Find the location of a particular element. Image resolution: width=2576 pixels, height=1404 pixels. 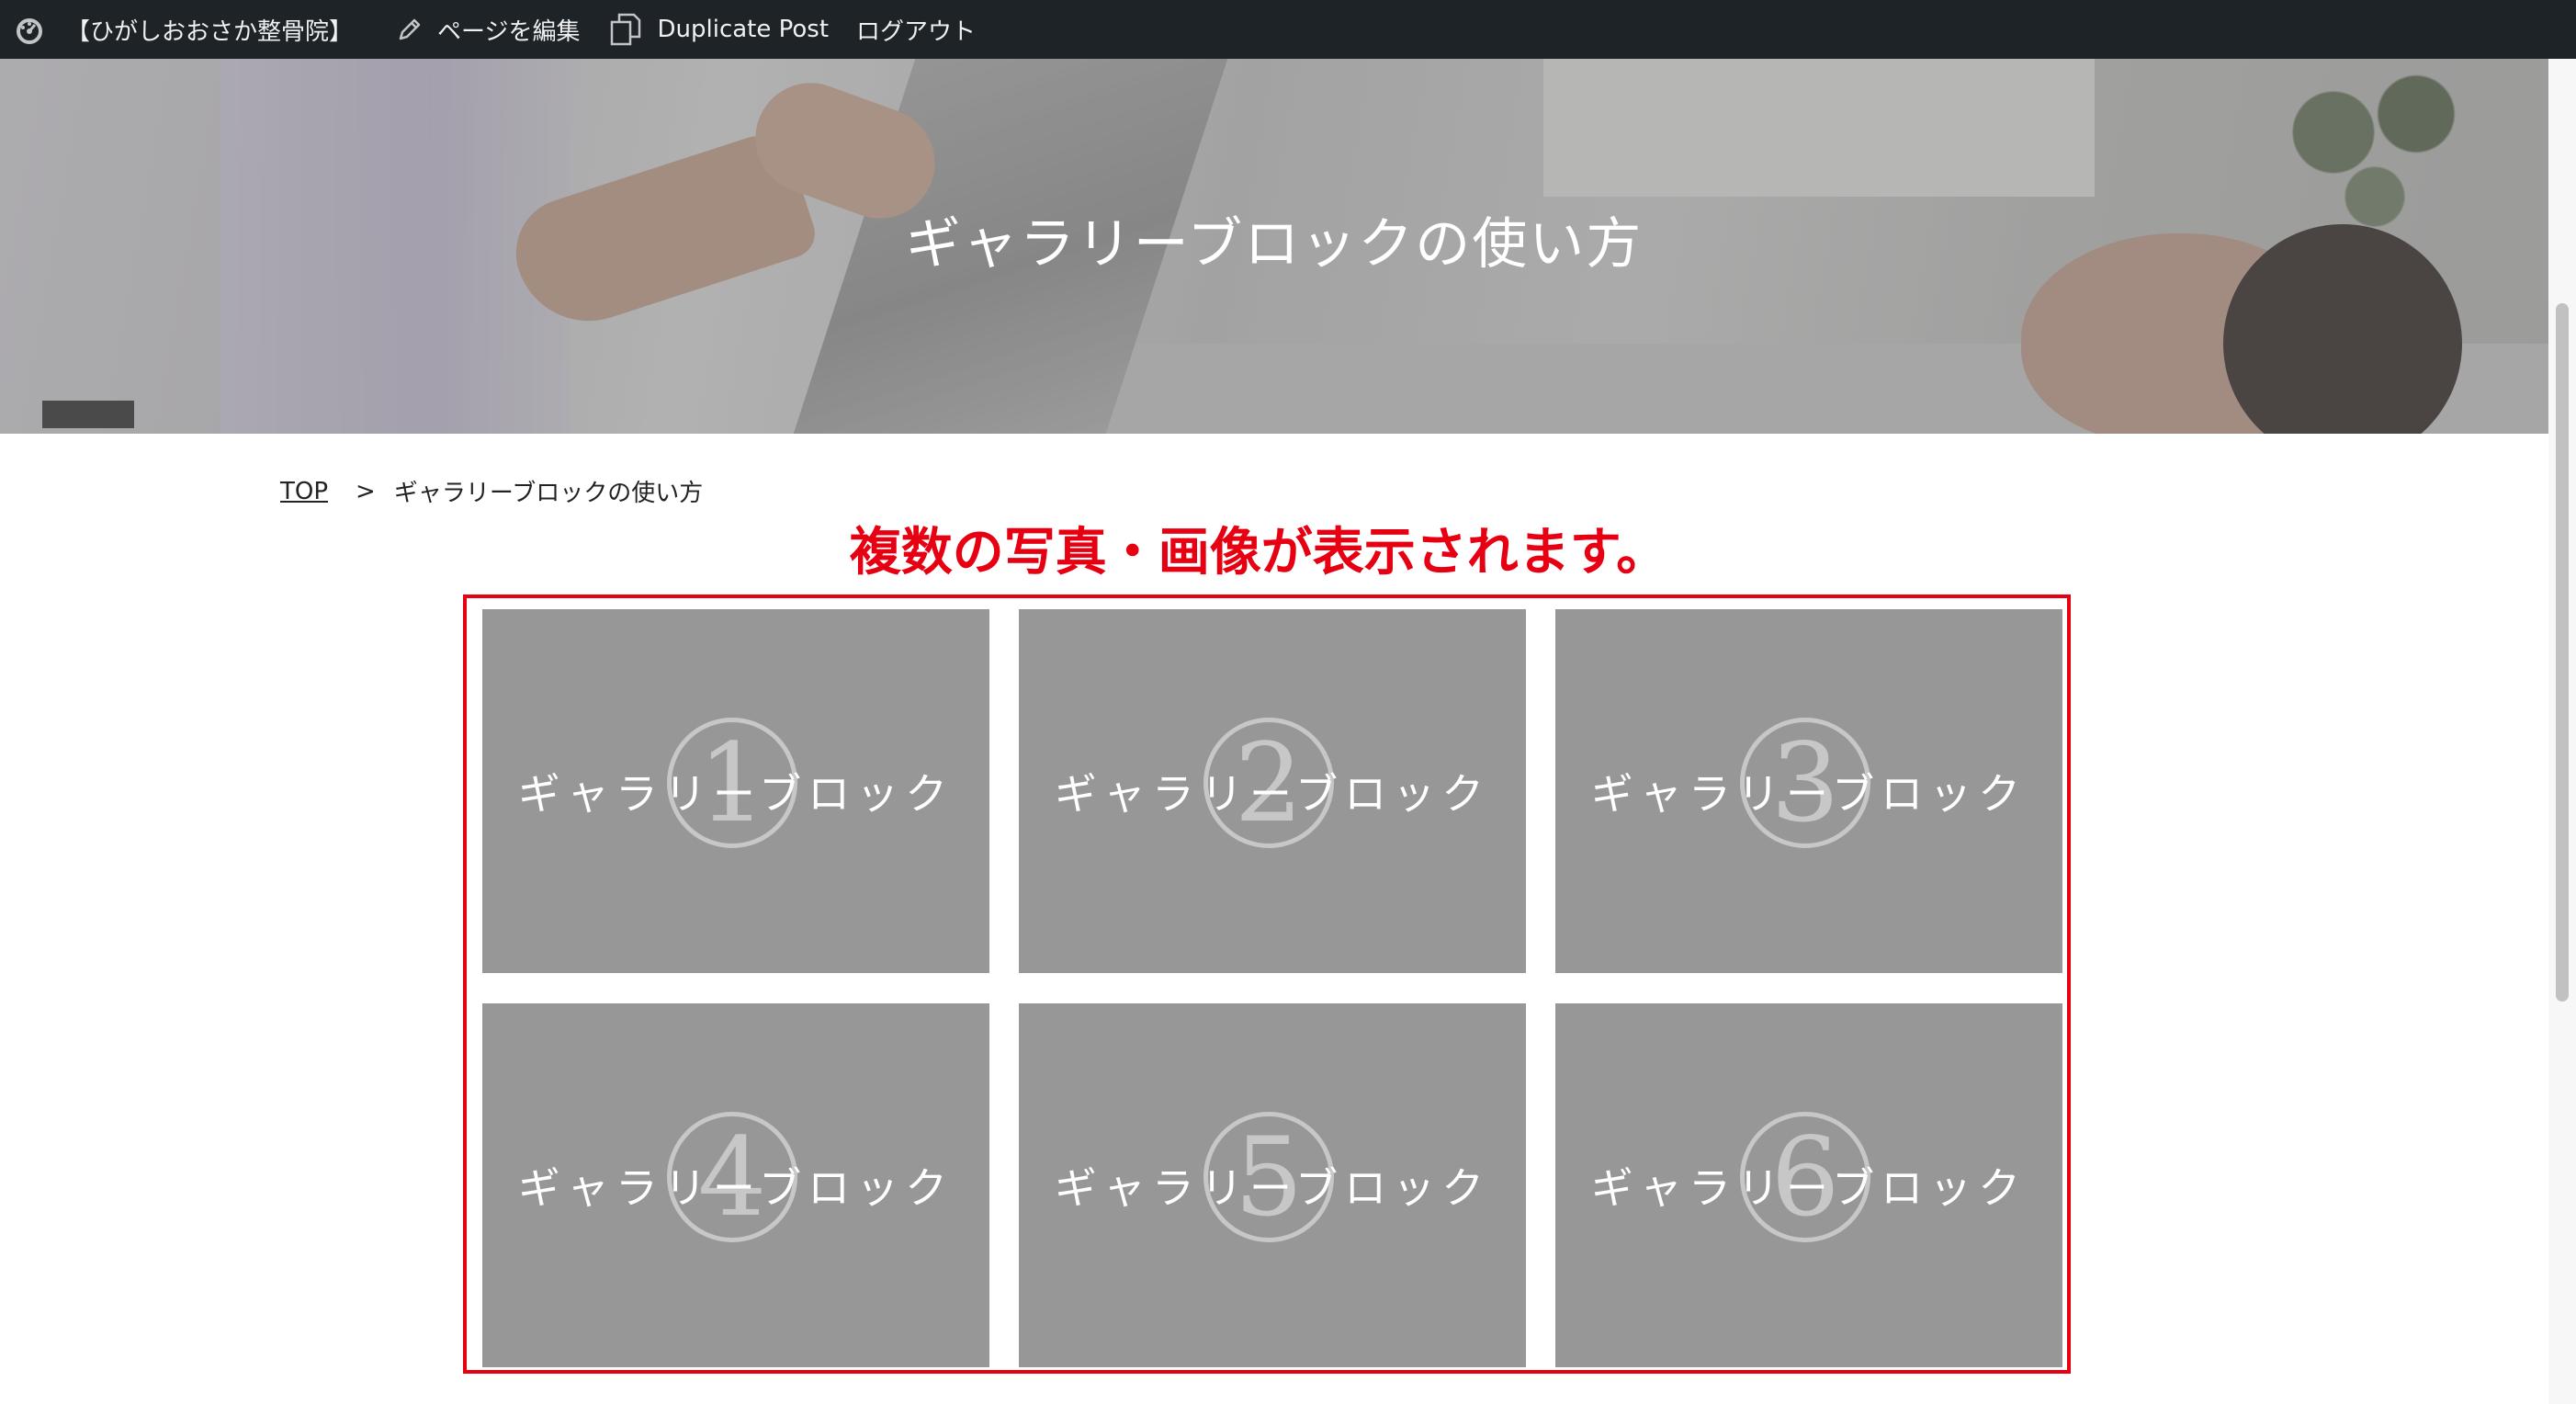

logout-link: ログアウト is located at coordinates (916, 29).